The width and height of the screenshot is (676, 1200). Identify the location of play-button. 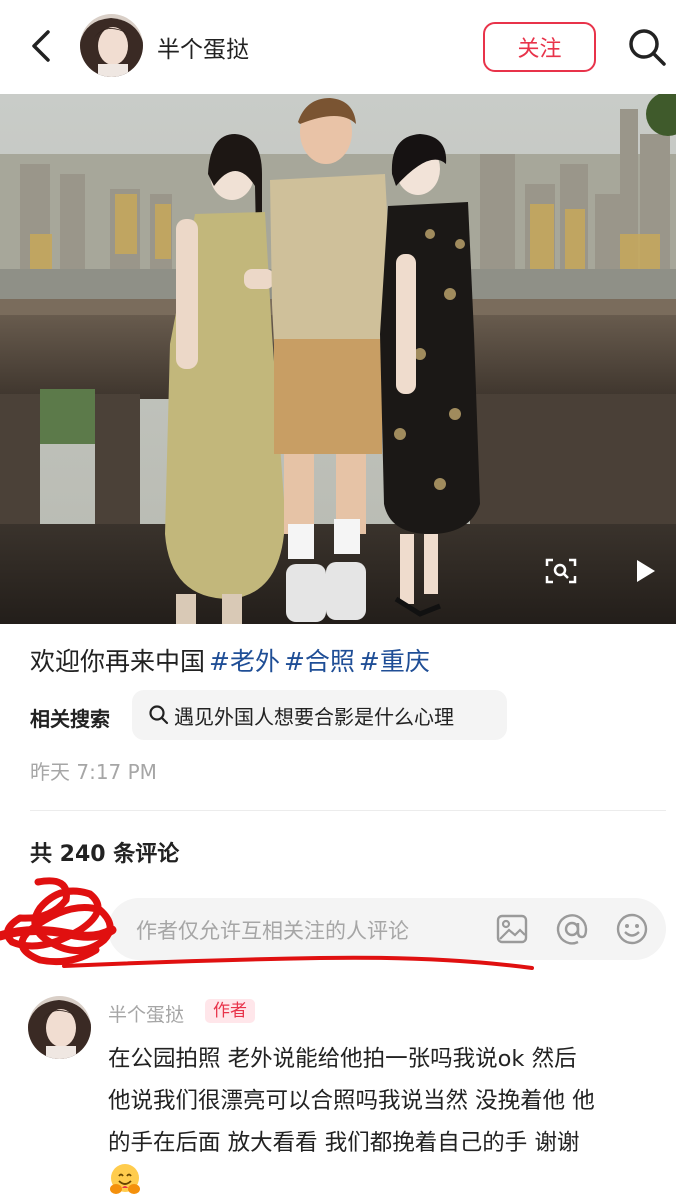
(645, 571).